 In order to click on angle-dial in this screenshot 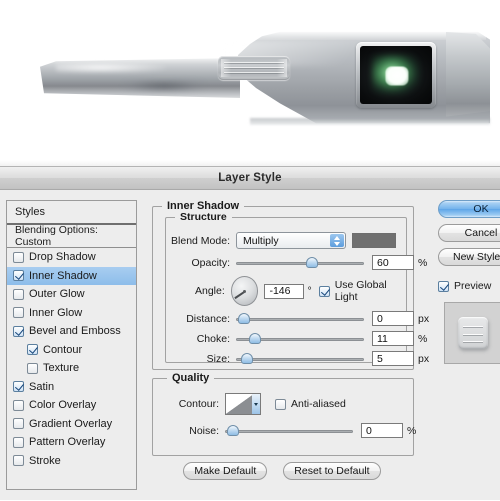, I will do `click(244, 291)`.